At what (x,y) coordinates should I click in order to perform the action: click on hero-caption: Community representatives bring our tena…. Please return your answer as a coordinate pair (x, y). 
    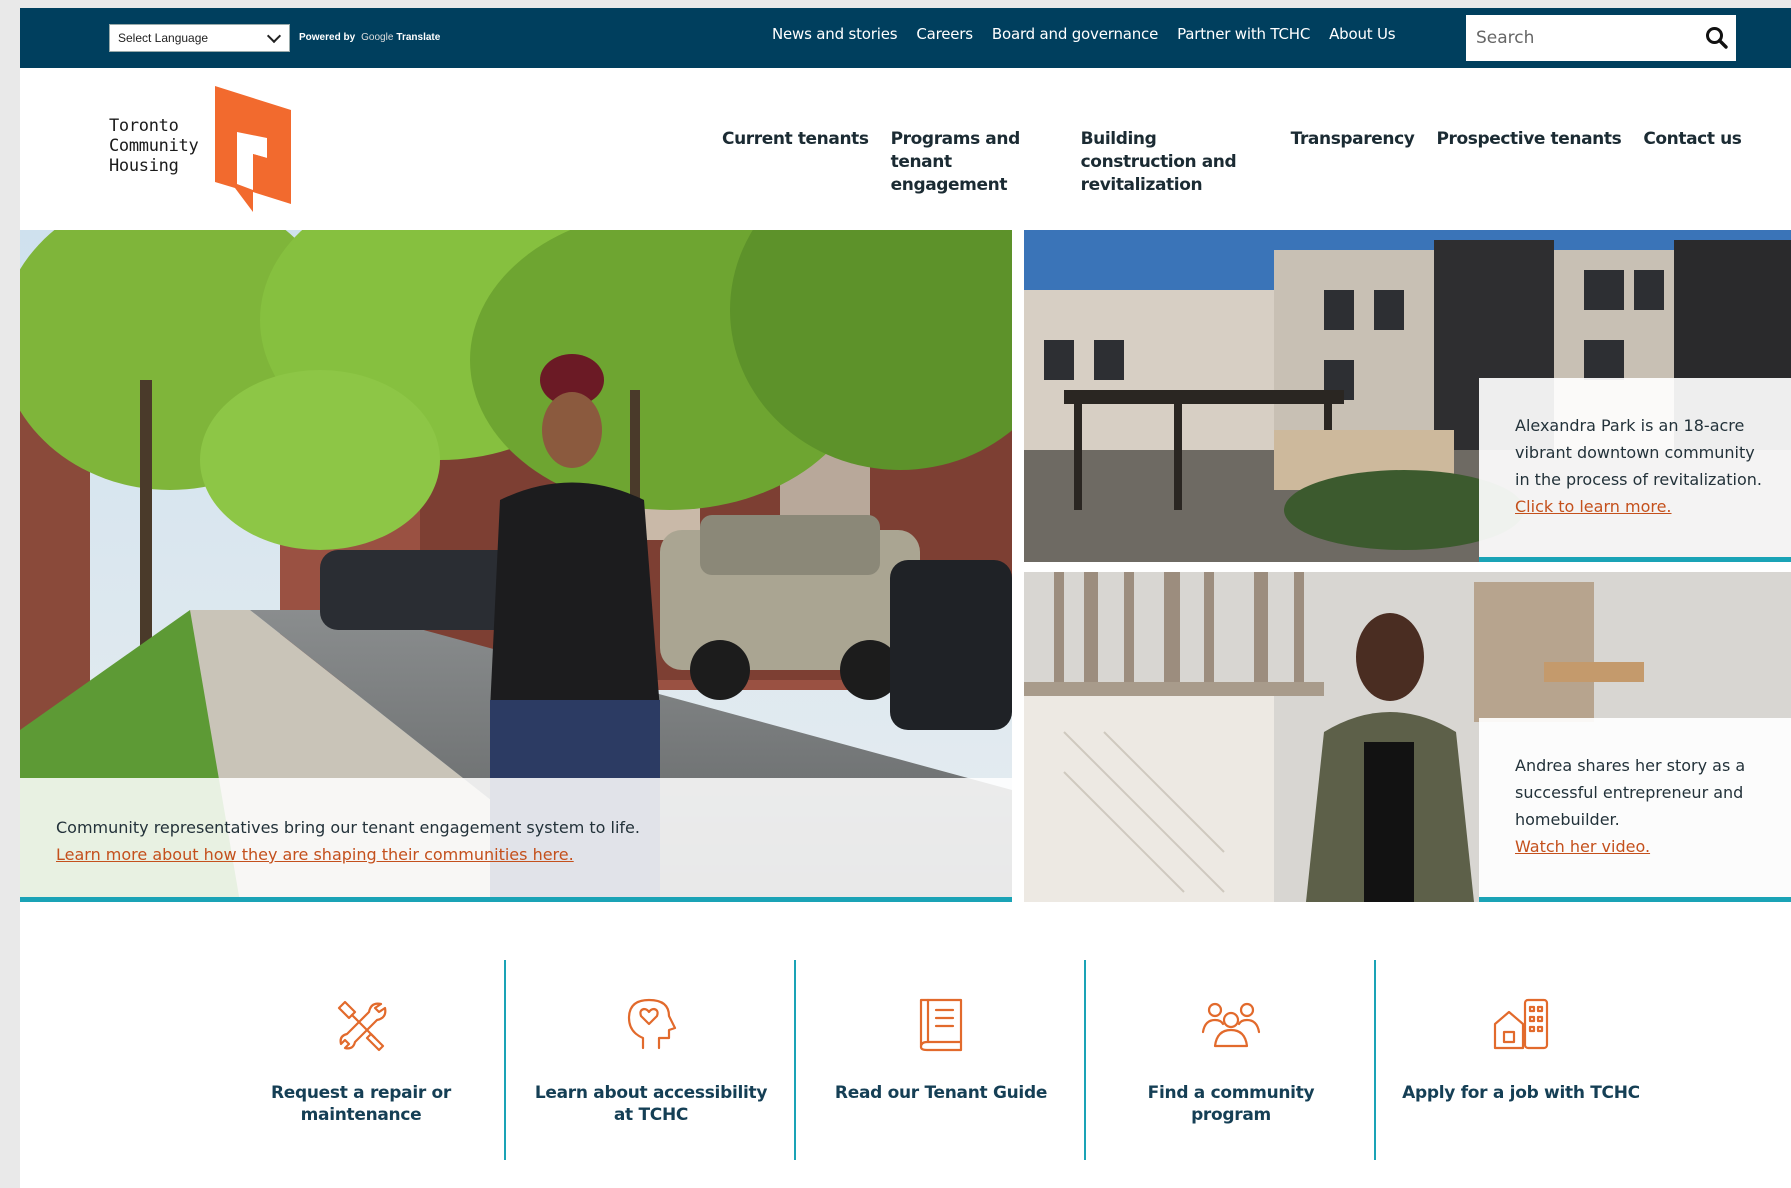
    Looking at the image, I should click on (516, 840).